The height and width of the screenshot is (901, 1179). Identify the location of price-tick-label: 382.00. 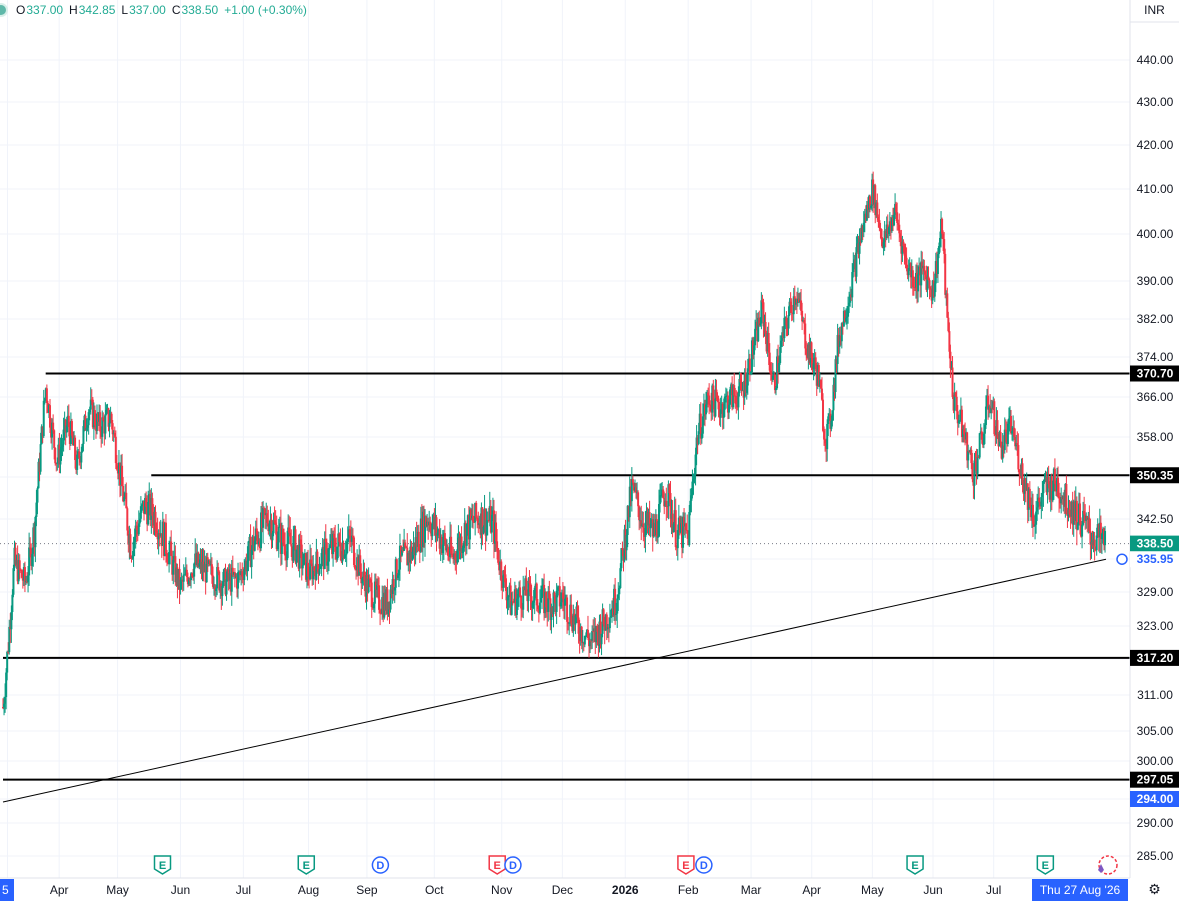
(1155, 319).